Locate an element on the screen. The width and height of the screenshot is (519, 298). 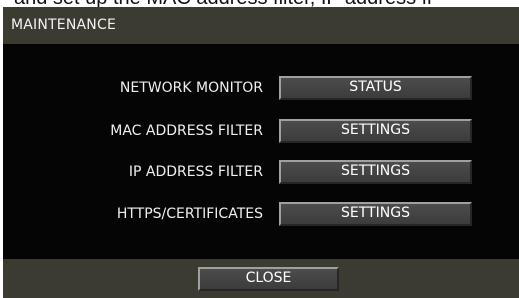
row-https-certificates: HTTPS/CERTIFICATES SETTINGS is located at coordinates (261, 214).